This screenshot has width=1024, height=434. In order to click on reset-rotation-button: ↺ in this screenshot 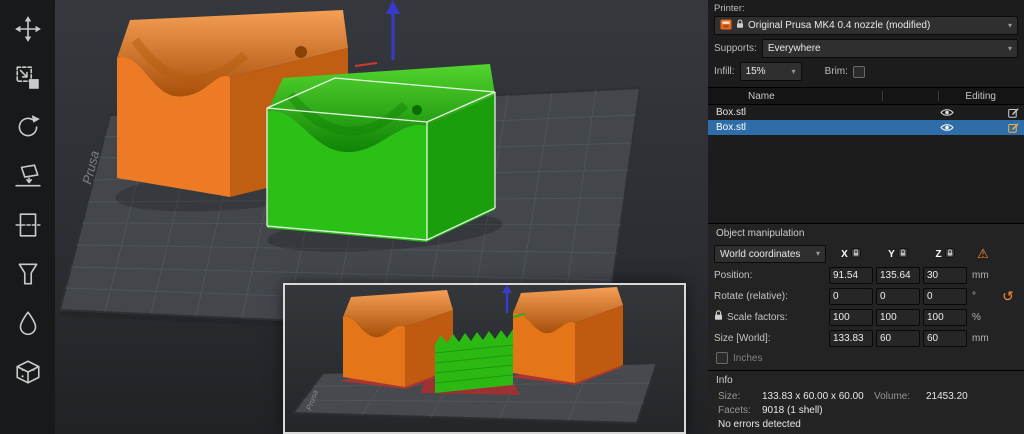, I will do `click(1008, 296)`.